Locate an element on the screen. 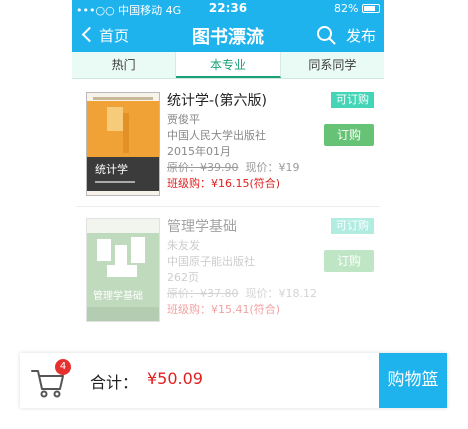 The image size is (468, 429). battery-icon is located at coordinates (371, 8).